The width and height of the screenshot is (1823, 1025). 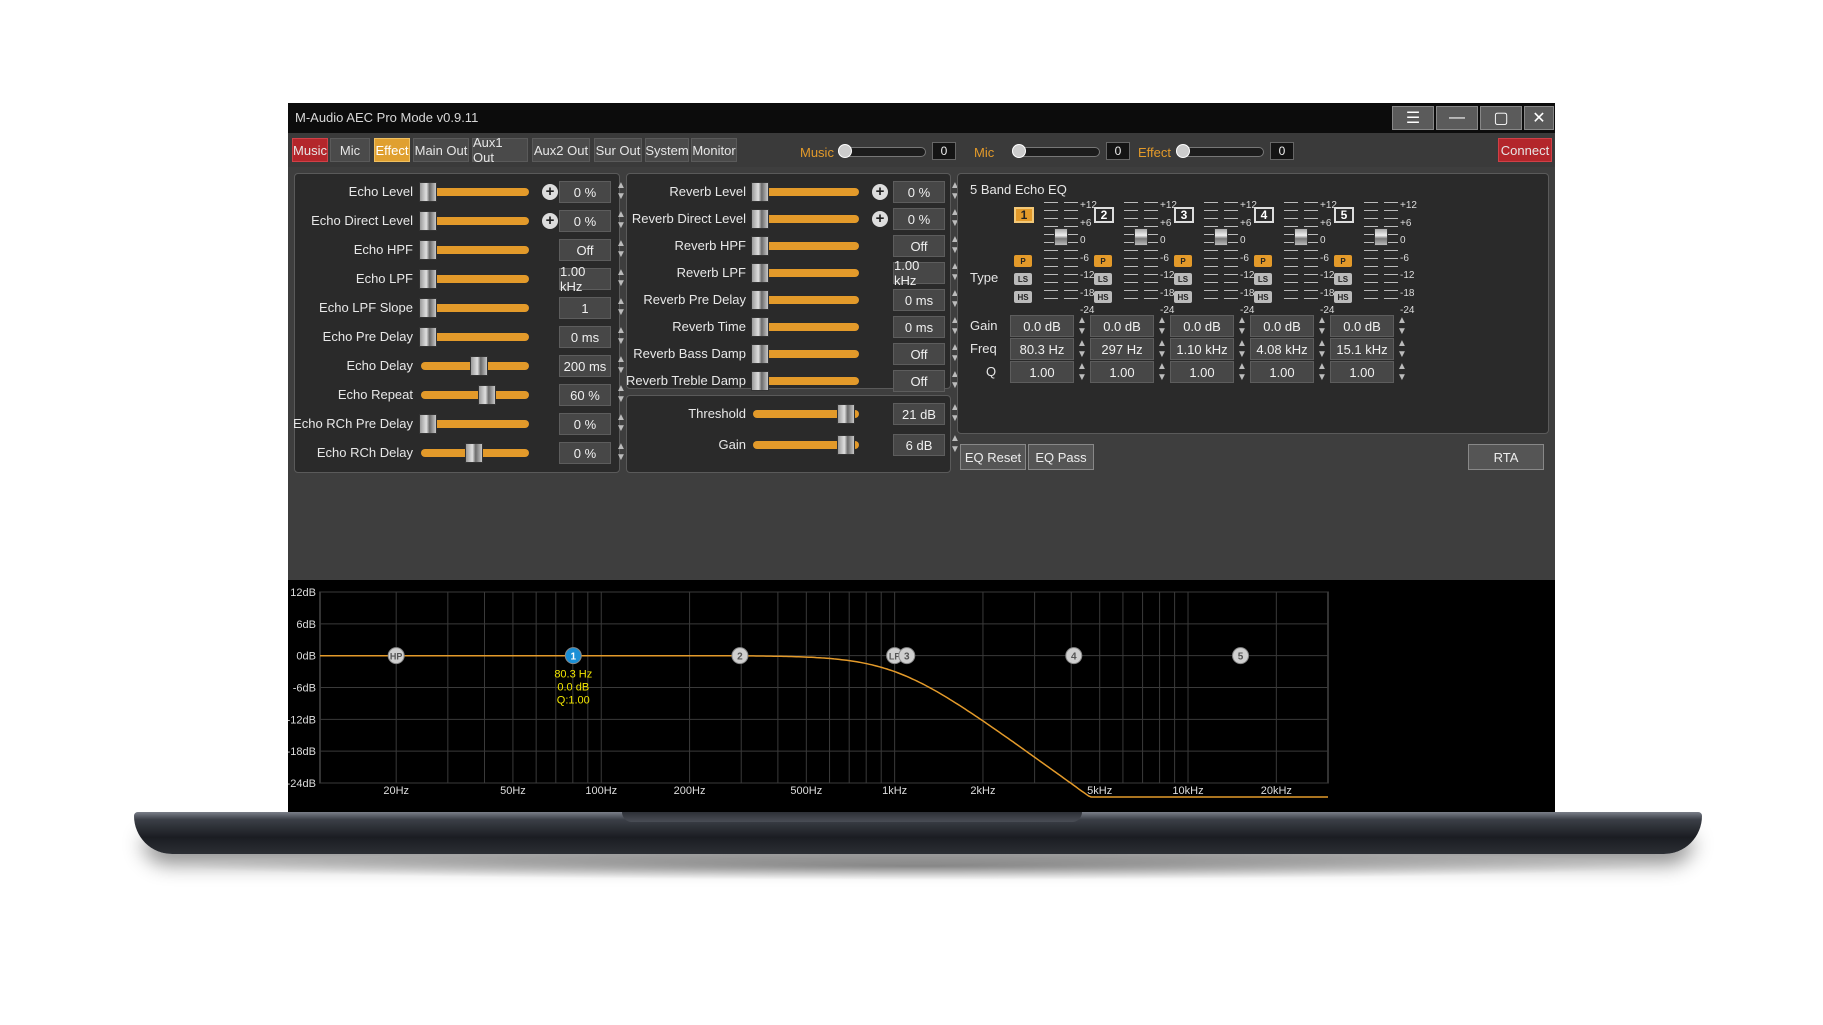 What do you see at coordinates (714, 150) in the screenshot?
I see `tab-monitor: Monitor` at bounding box center [714, 150].